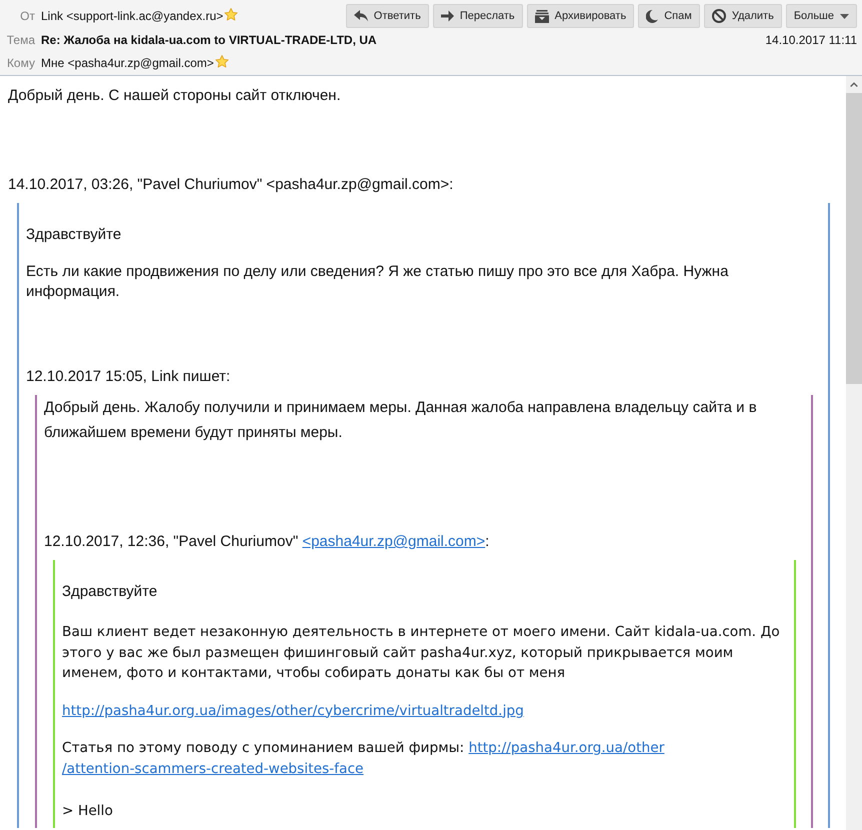 This screenshot has width=862, height=830. I want to click on field-label: Кому, so click(20, 63).